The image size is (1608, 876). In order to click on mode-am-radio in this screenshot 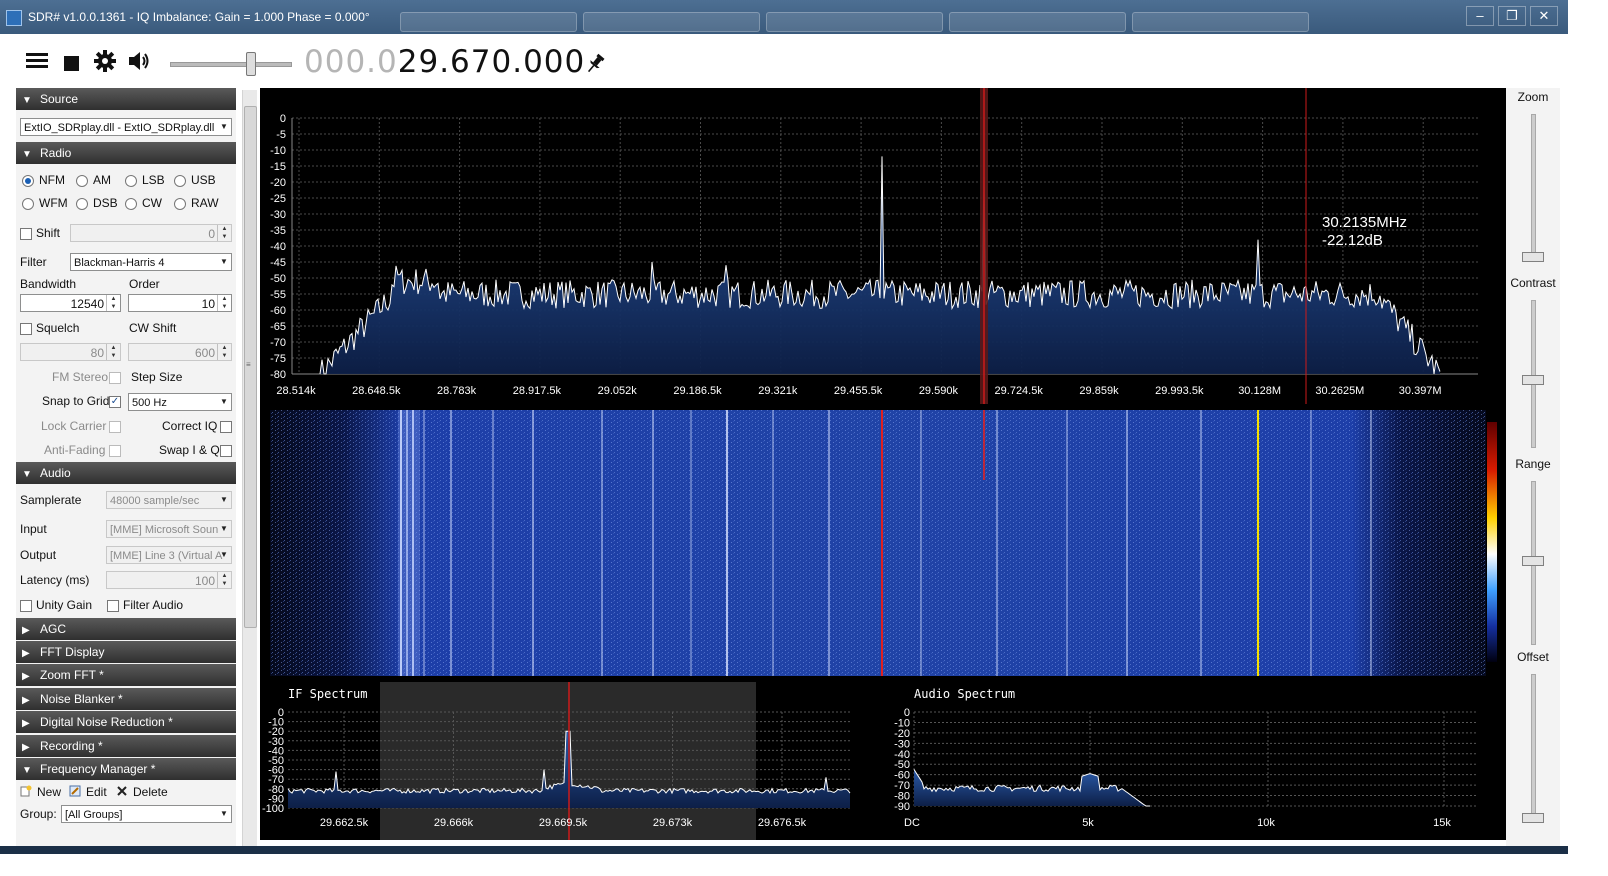, I will do `click(82, 181)`.